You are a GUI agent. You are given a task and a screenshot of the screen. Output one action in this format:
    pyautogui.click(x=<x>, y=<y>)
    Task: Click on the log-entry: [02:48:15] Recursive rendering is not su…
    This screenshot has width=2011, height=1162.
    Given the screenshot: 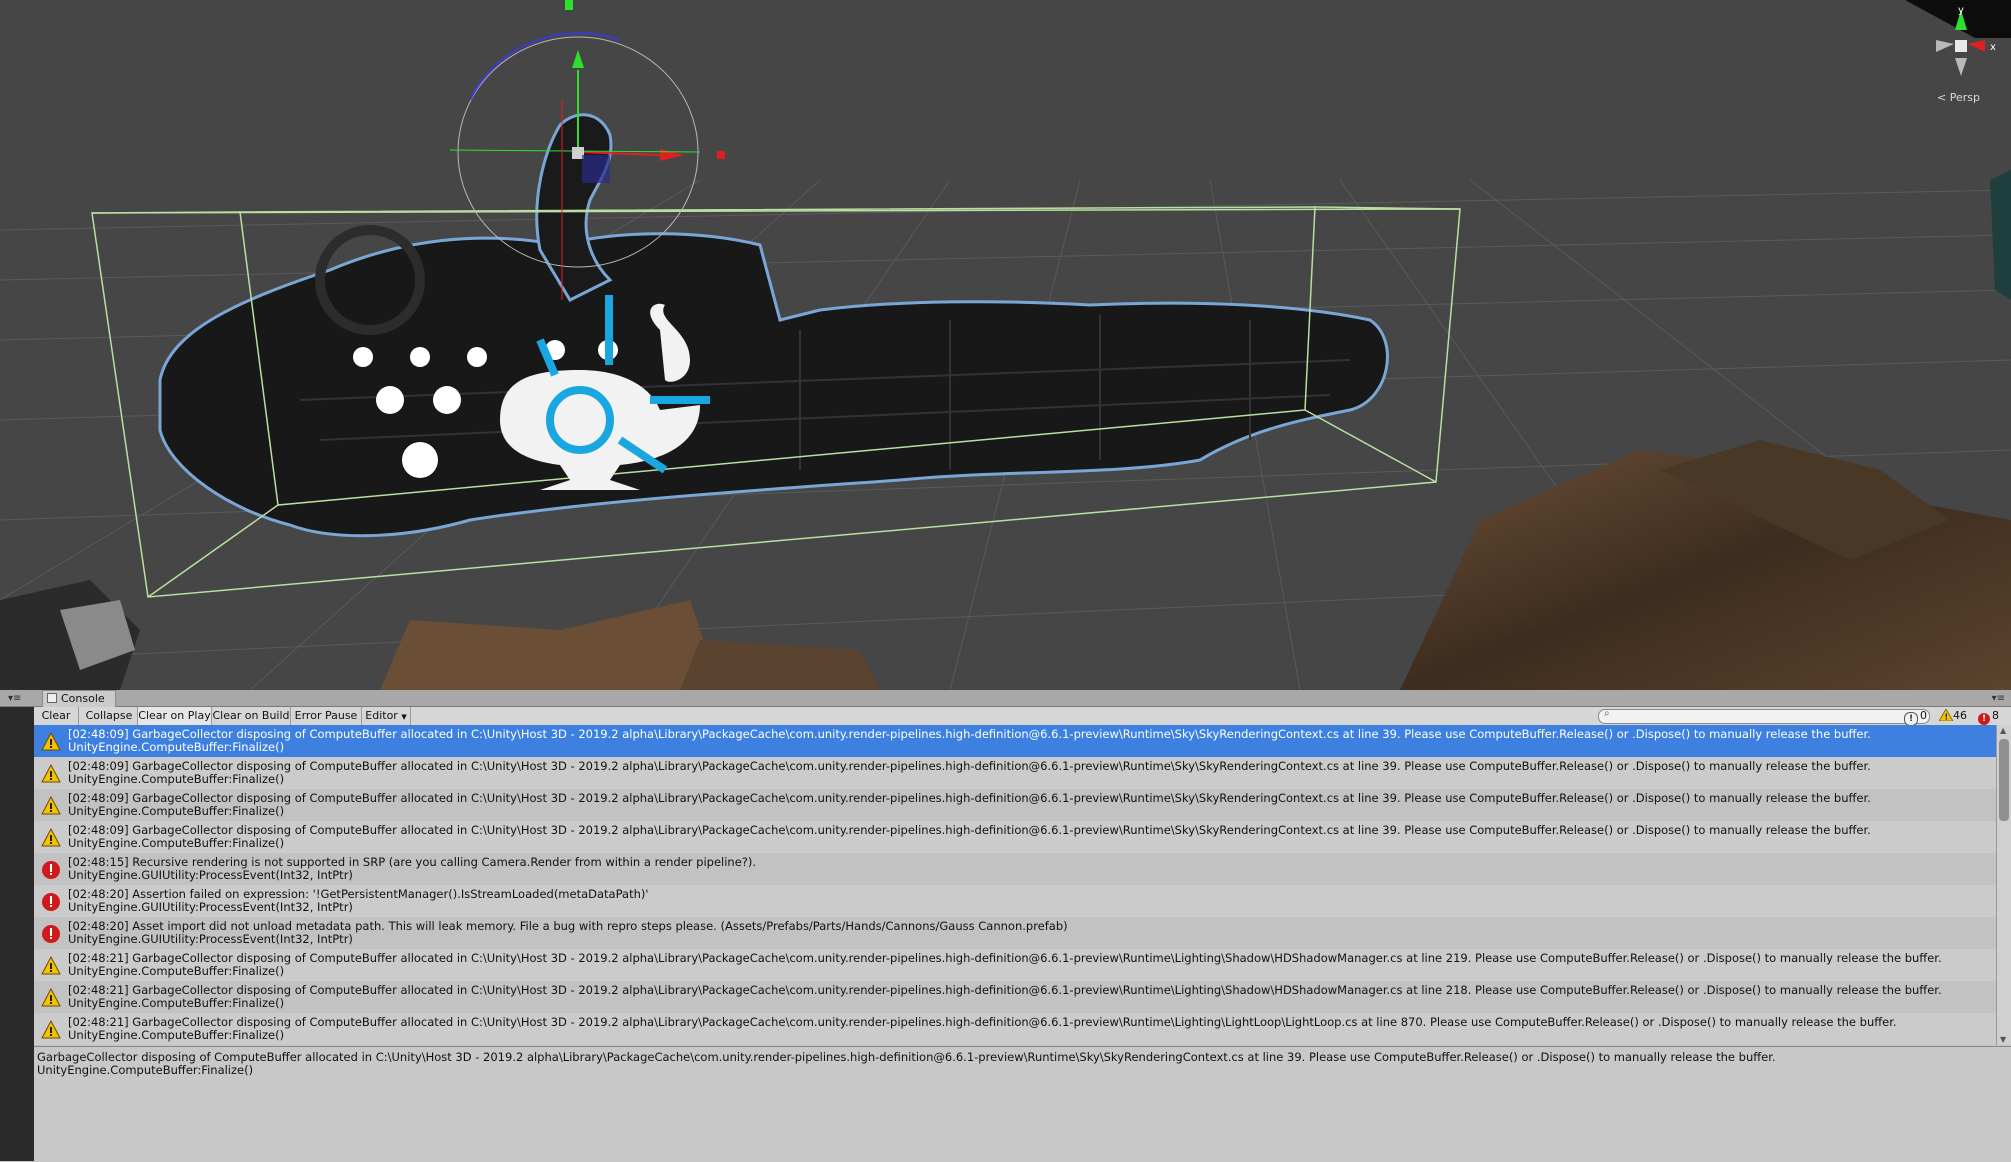 What is the action you would take?
    pyautogui.click(x=1015, y=869)
    